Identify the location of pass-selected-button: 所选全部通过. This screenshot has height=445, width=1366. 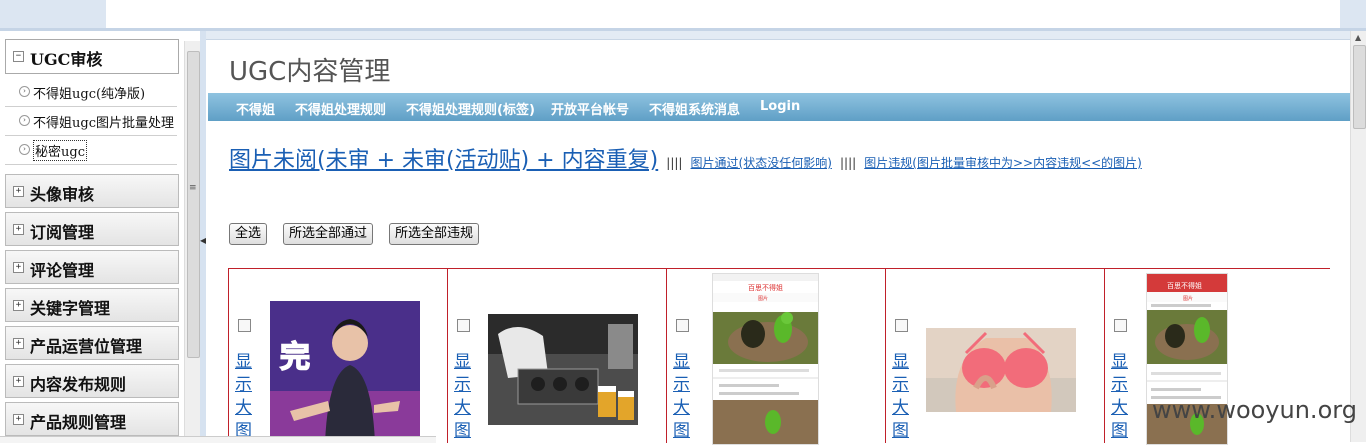
(328, 234).